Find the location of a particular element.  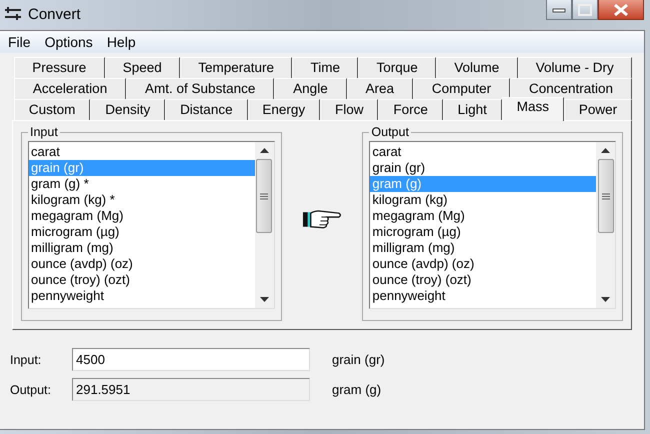

maximize-icon is located at coordinates (585, 10).